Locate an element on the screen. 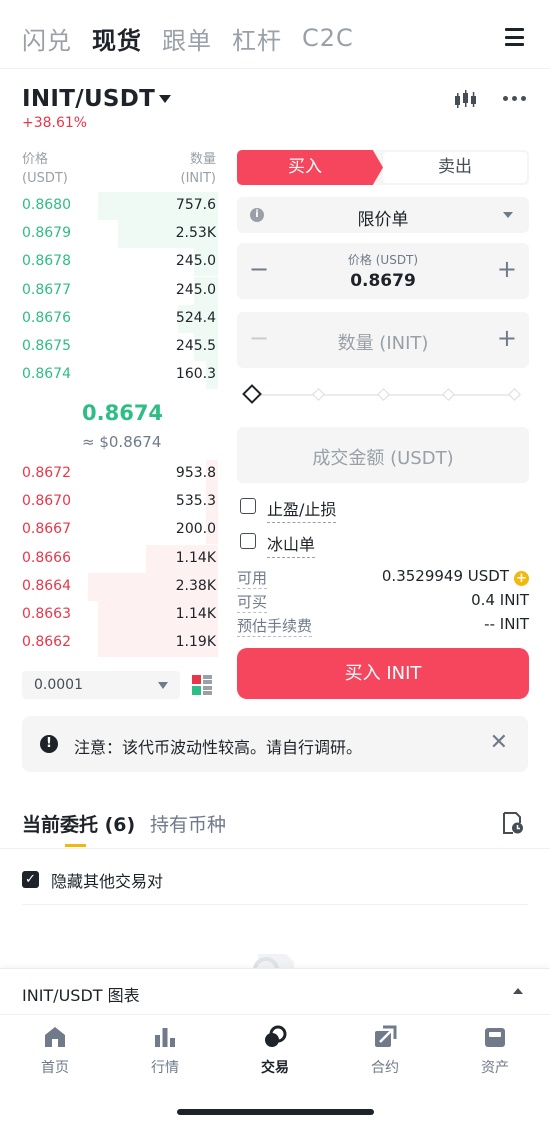 Image resolution: width=550 pixels, height=1129 pixels. order-price: 0.8675 is located at coordinates (46, 346).